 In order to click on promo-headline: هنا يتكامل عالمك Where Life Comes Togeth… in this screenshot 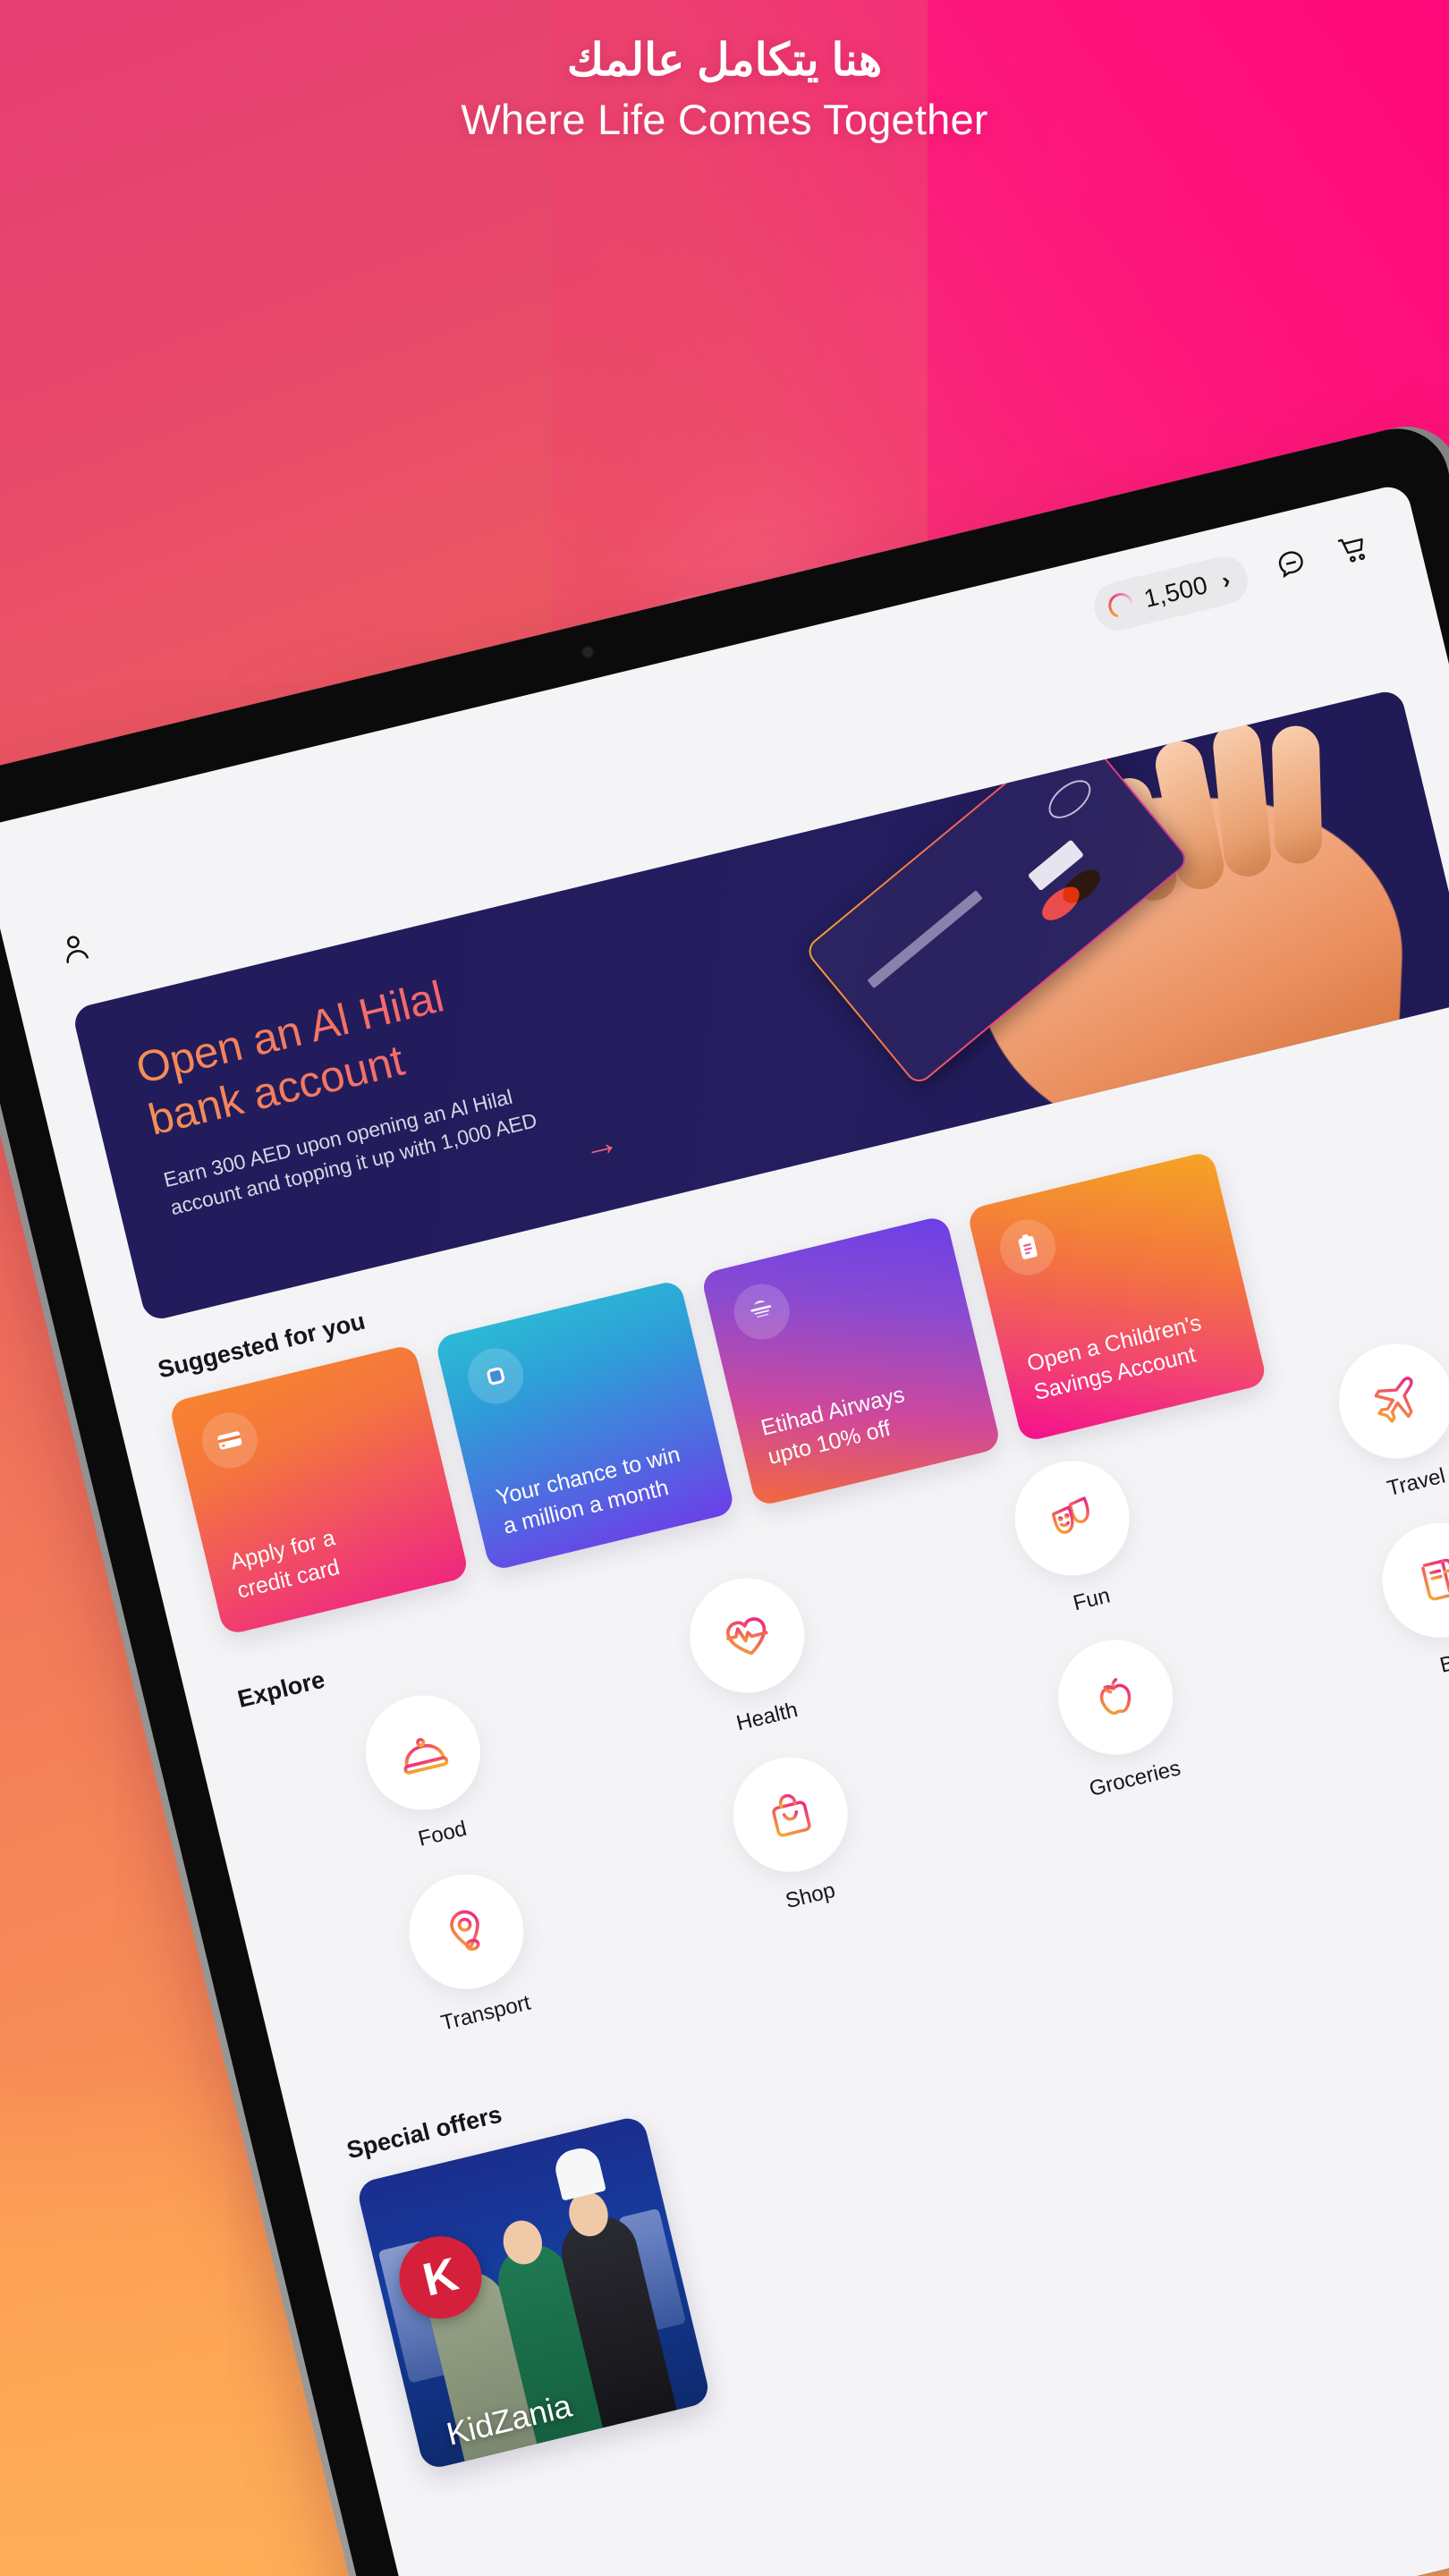, I will do `click(724, 88)`.